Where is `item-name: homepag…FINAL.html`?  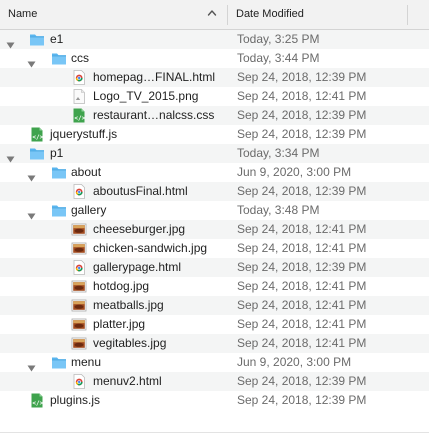
item-name: homepag…FINAL.html is located at coordinates (154, 77).